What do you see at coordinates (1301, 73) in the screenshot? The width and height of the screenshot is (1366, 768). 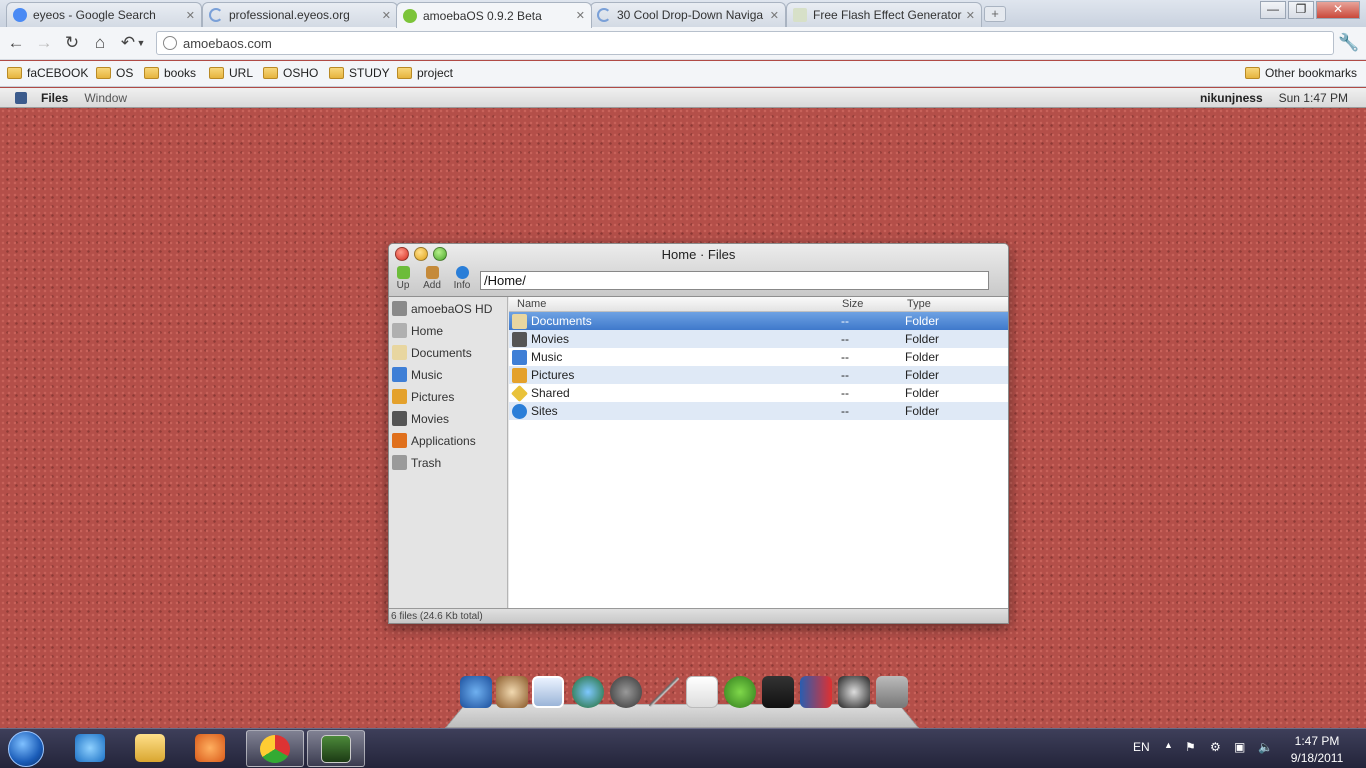 I see `other-bookmarks: Other bookmarks` at bounding box center [1301, 73].